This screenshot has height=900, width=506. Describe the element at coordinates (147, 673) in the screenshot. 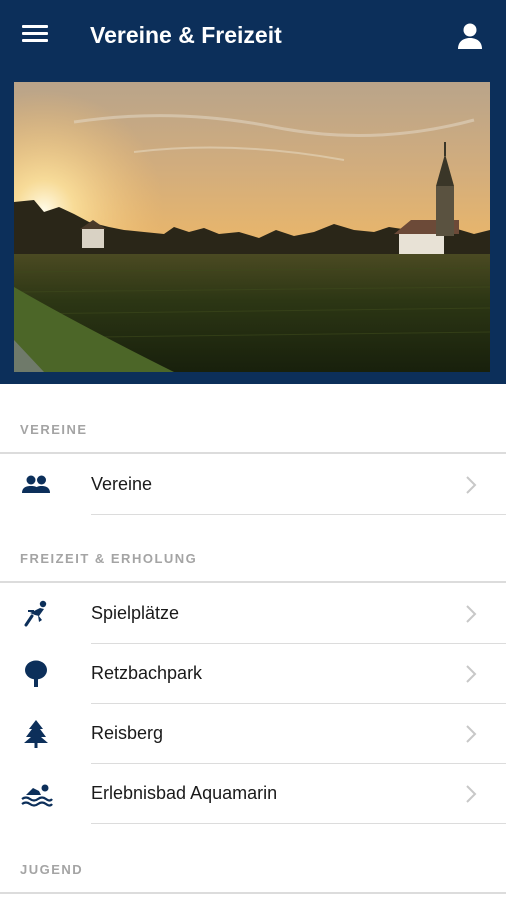

I see `list-item-label: Retzbachpark` at that location.